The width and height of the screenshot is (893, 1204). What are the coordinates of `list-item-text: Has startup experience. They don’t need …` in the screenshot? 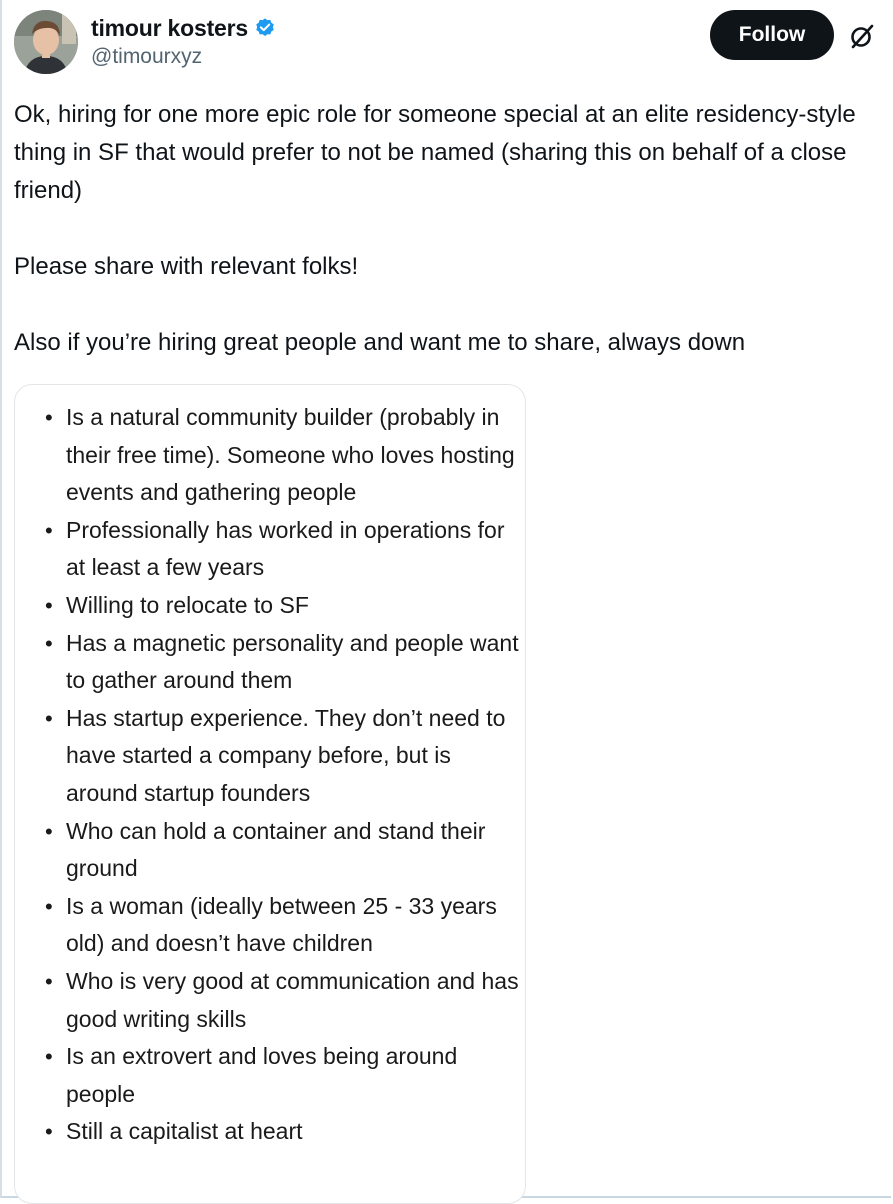 It's located at (286, 755).